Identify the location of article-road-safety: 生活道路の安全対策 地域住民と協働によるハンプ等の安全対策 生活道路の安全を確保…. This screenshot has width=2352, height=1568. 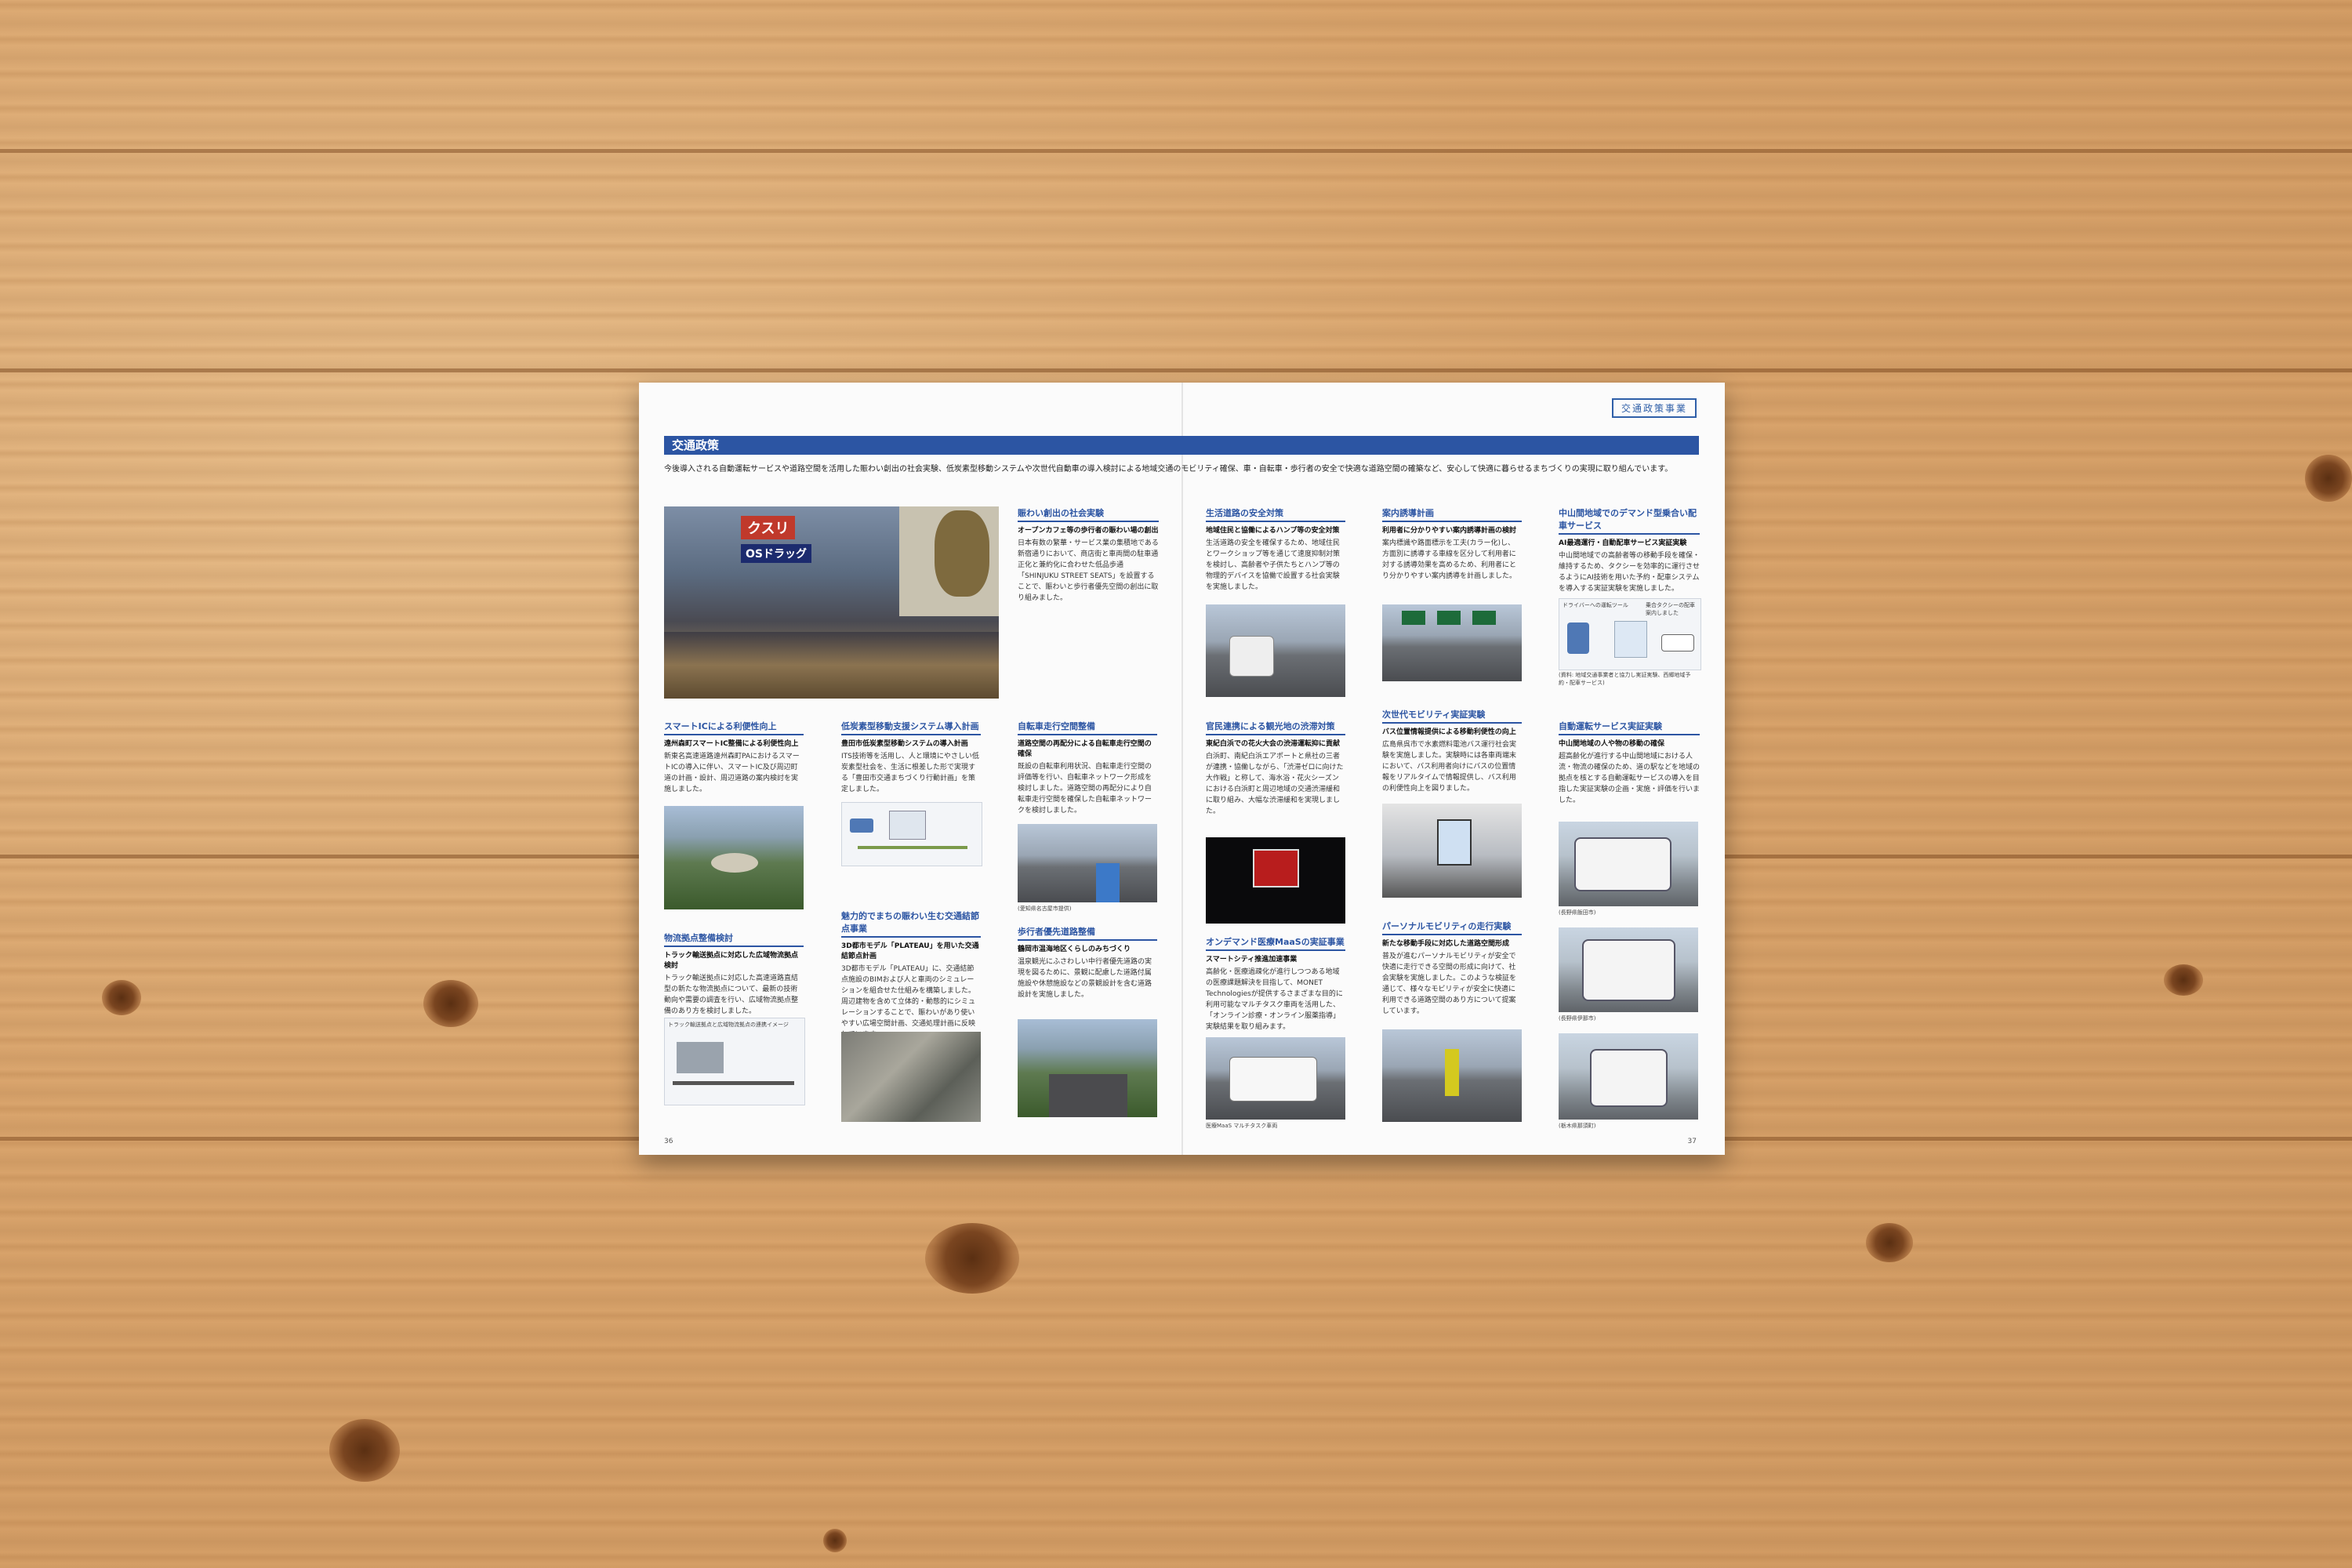
(1275, 549).